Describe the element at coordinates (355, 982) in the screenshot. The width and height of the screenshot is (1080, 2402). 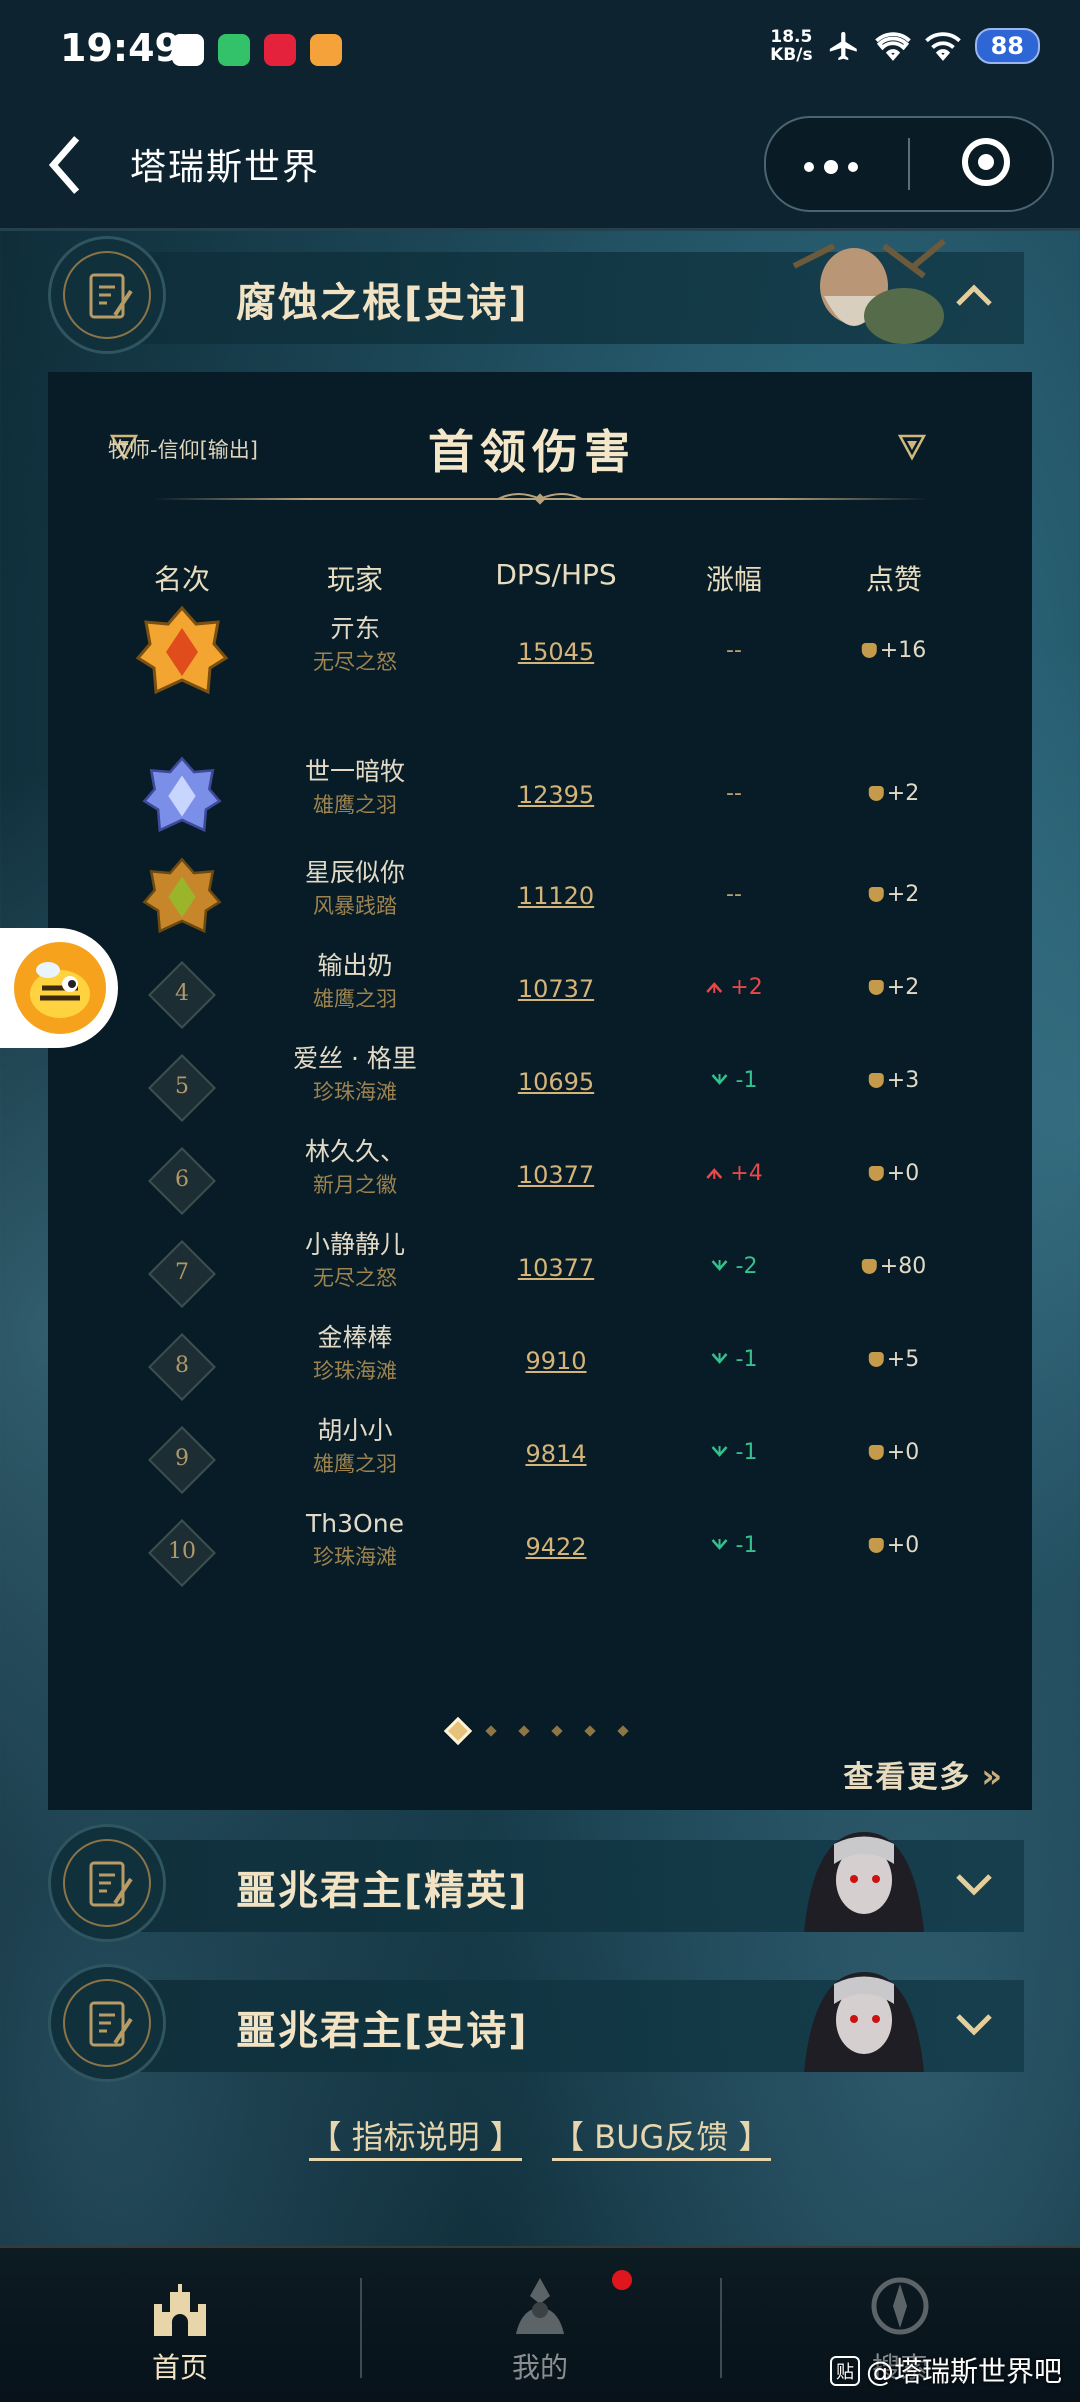
I see `player-cell: 输出奶 雄鹰之羽` at that location.